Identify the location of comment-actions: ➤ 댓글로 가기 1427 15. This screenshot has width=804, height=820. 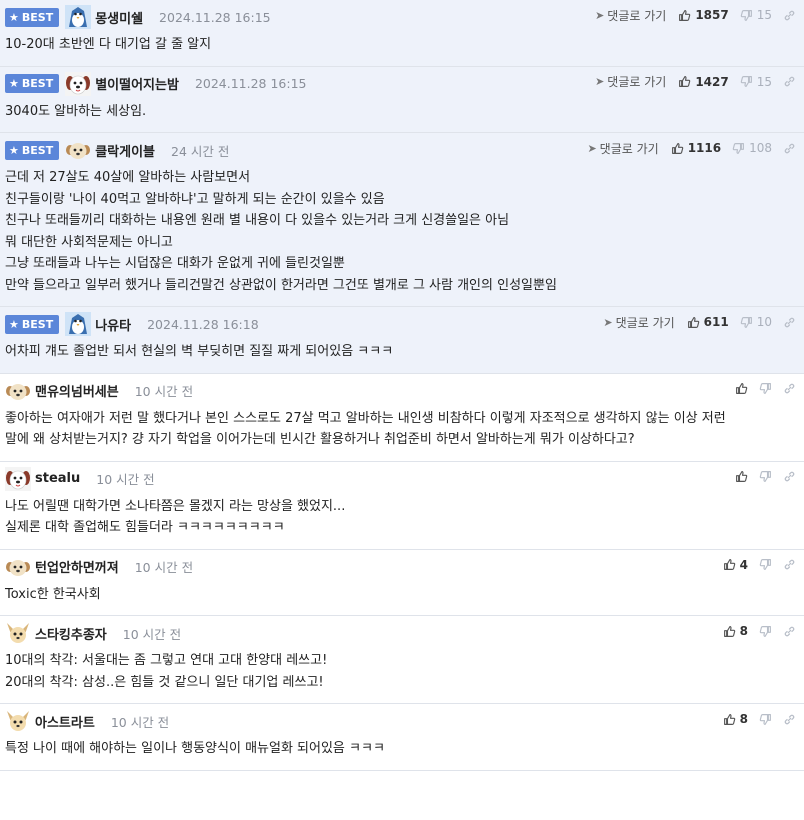
(696, 82).